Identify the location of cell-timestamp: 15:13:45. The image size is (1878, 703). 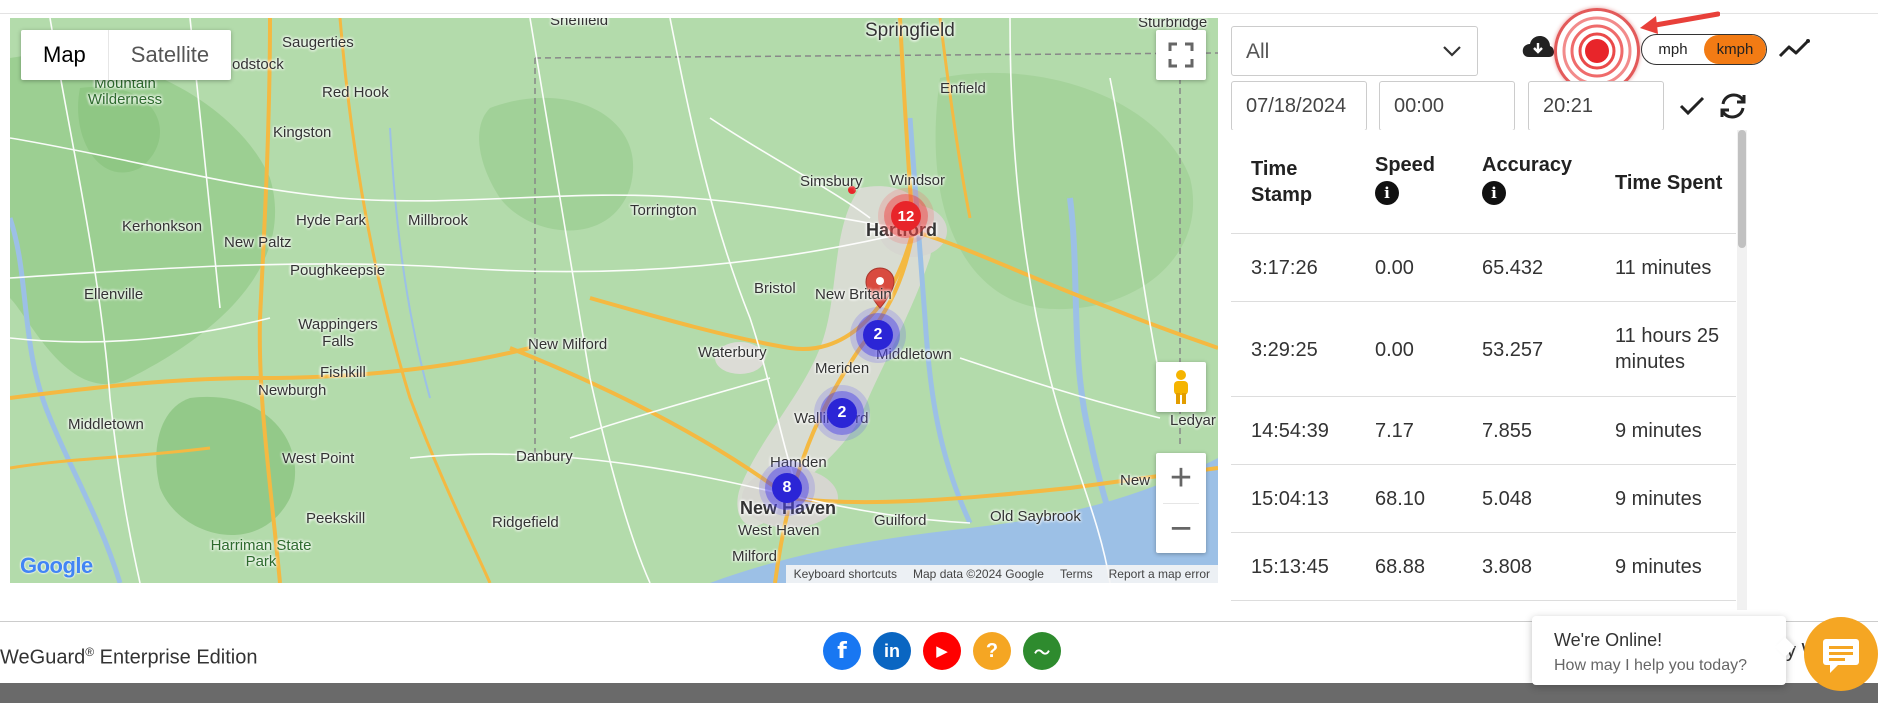
(1290, 567).